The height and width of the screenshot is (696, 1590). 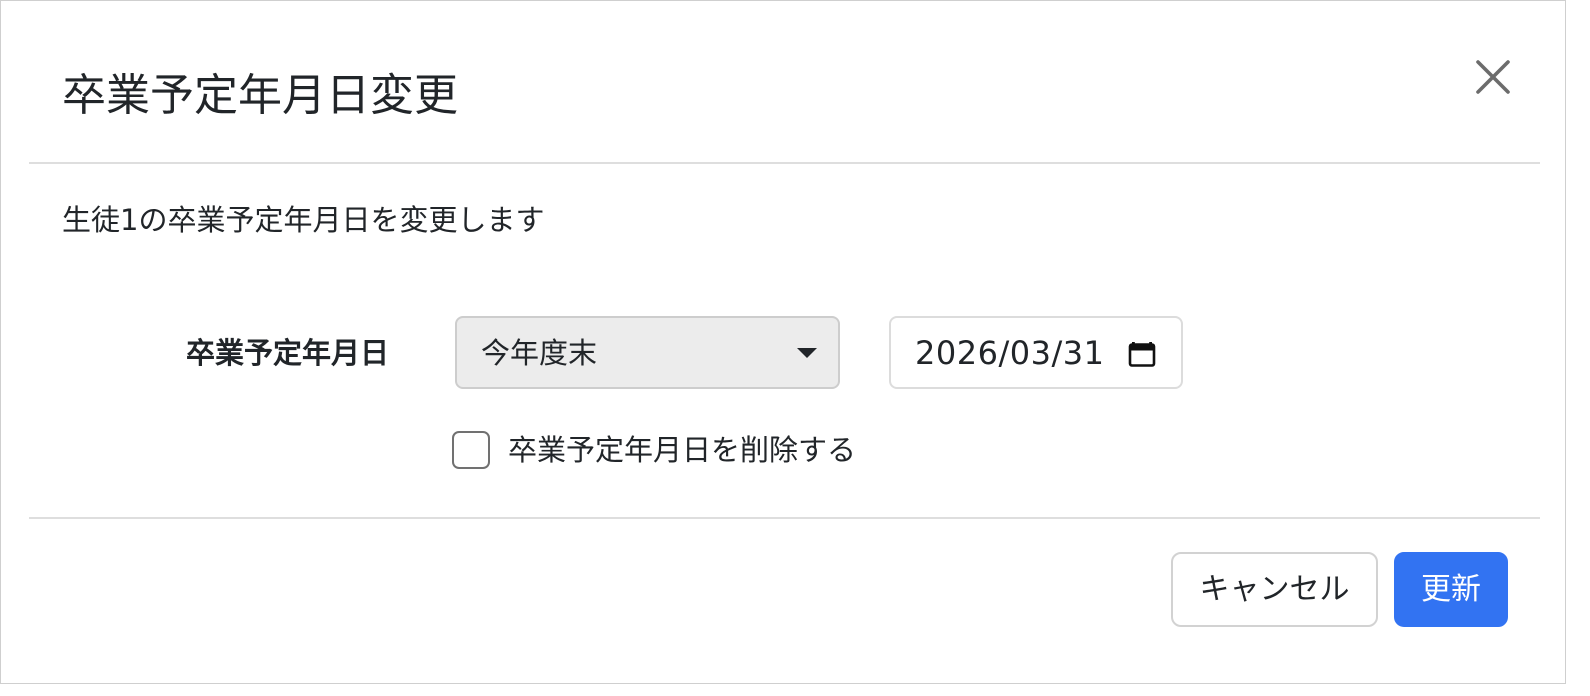 I want to click on delete-date-checkbox, so click(x=471, y=450).